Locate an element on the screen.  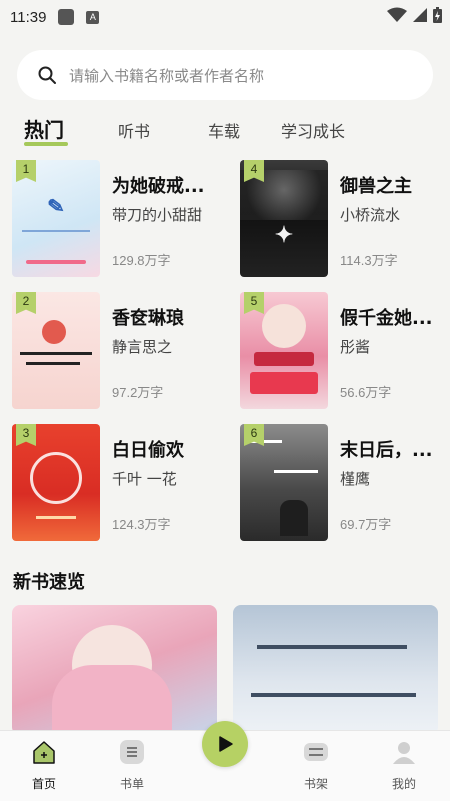
book-word-count: 56.6万字 is located at coordinates (366, 392).